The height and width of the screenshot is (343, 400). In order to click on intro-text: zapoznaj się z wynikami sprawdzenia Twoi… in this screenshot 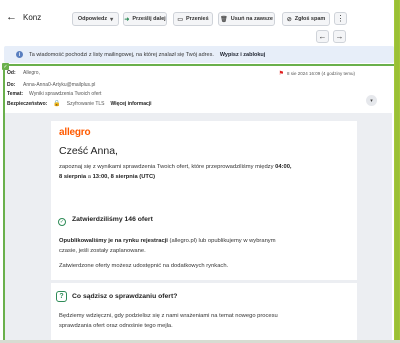, I will do `click(166, 167)`.